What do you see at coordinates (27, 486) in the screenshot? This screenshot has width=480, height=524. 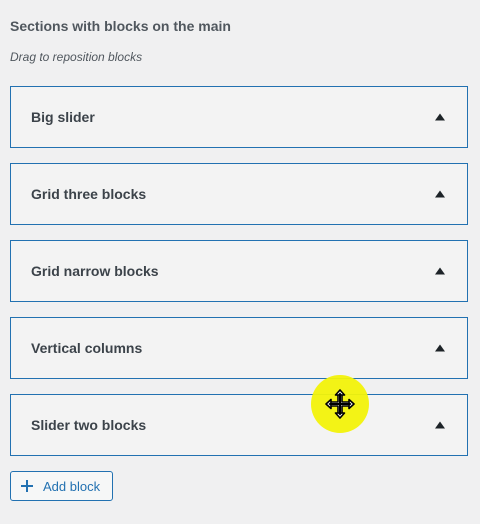 I see `plus-icon` at bounding box center [27, 486].